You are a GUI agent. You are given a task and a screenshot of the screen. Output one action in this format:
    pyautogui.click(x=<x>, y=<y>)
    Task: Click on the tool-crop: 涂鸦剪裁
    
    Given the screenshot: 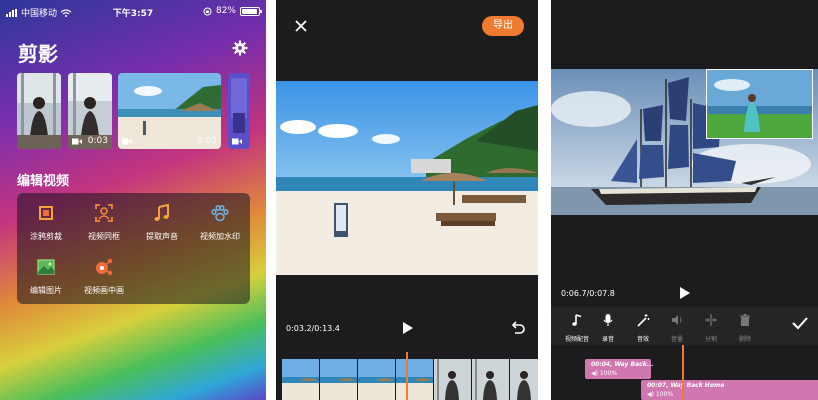 What is the action you would take?
    pyautogui.click(x=46, y=220)
    